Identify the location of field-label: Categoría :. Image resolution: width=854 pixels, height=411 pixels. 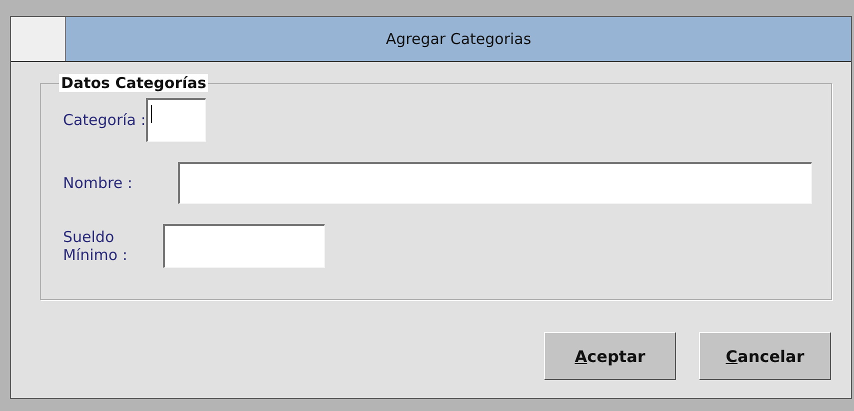
(104, 120).